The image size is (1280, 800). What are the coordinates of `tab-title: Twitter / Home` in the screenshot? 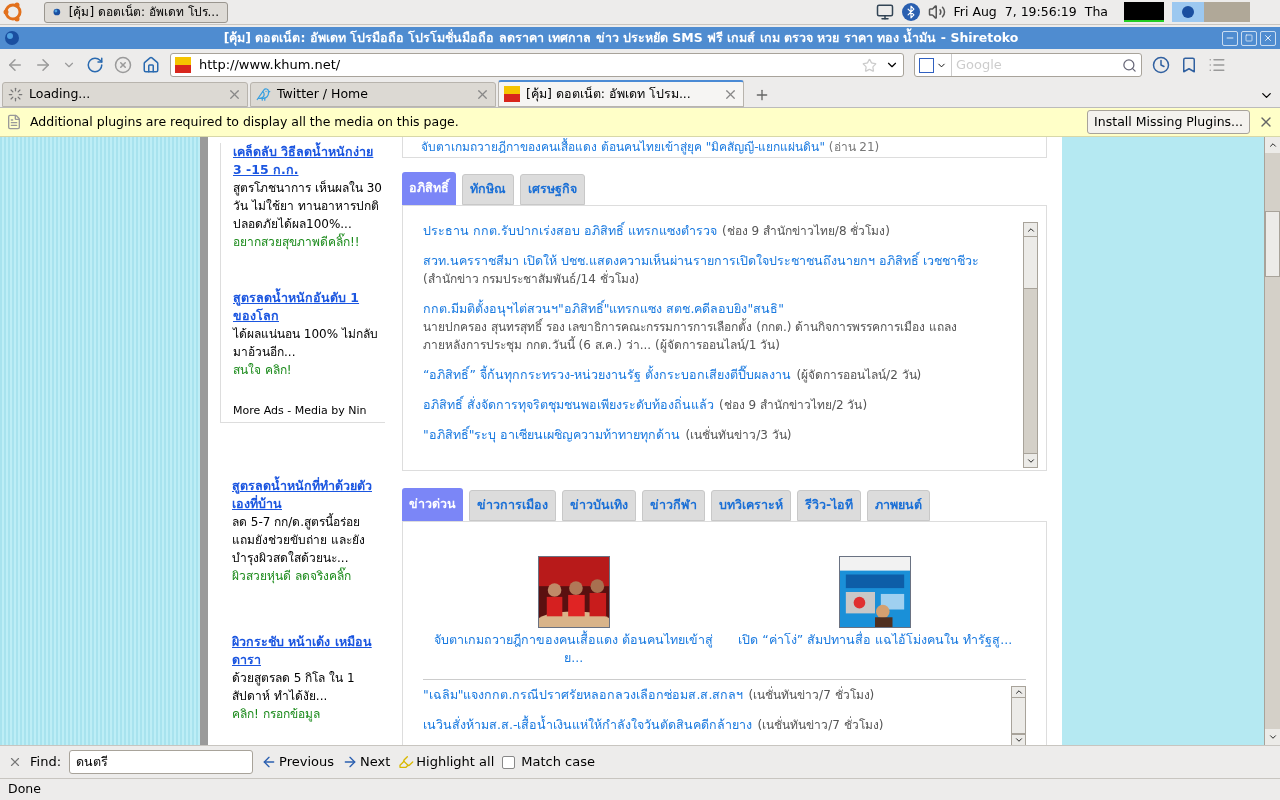 It's located at (323, 94).